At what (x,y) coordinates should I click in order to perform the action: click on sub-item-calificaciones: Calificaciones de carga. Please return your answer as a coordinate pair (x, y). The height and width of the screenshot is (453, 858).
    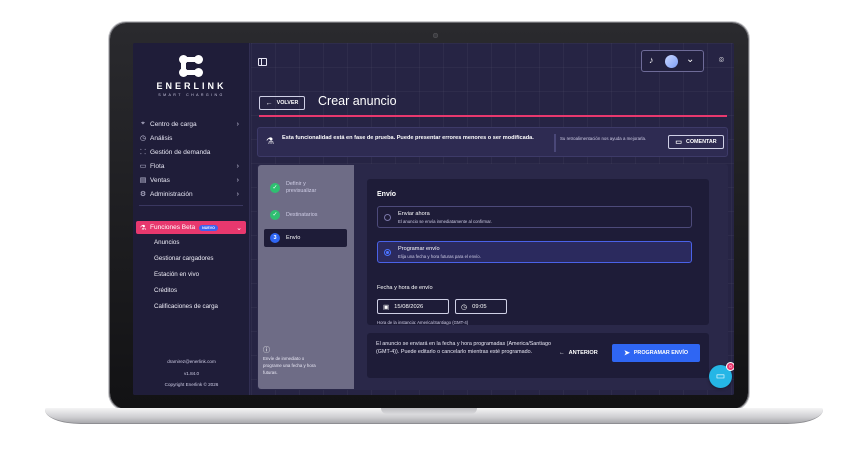
    Looking at the image, I should click on (186, 306).